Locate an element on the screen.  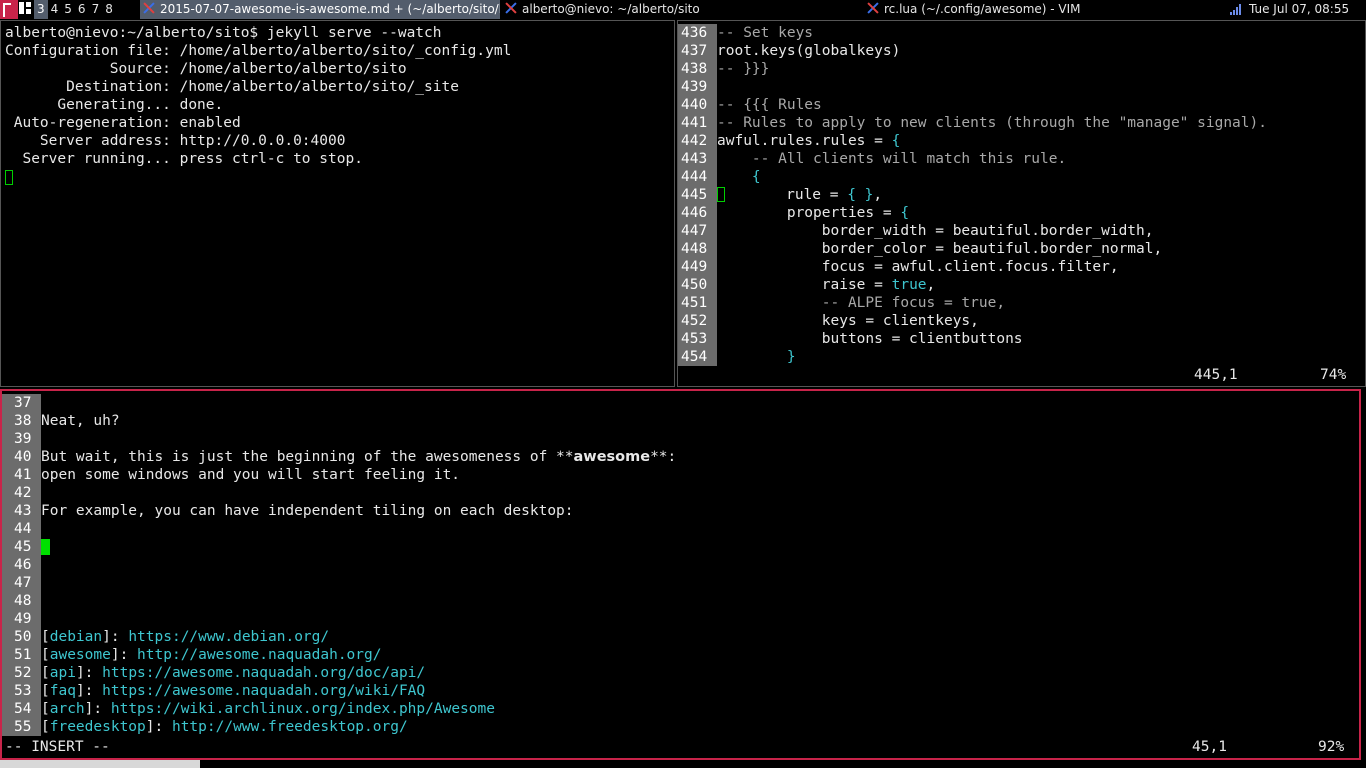
code-line: 451 -- ALPE focus = true, is located at coordinates (841, 303).